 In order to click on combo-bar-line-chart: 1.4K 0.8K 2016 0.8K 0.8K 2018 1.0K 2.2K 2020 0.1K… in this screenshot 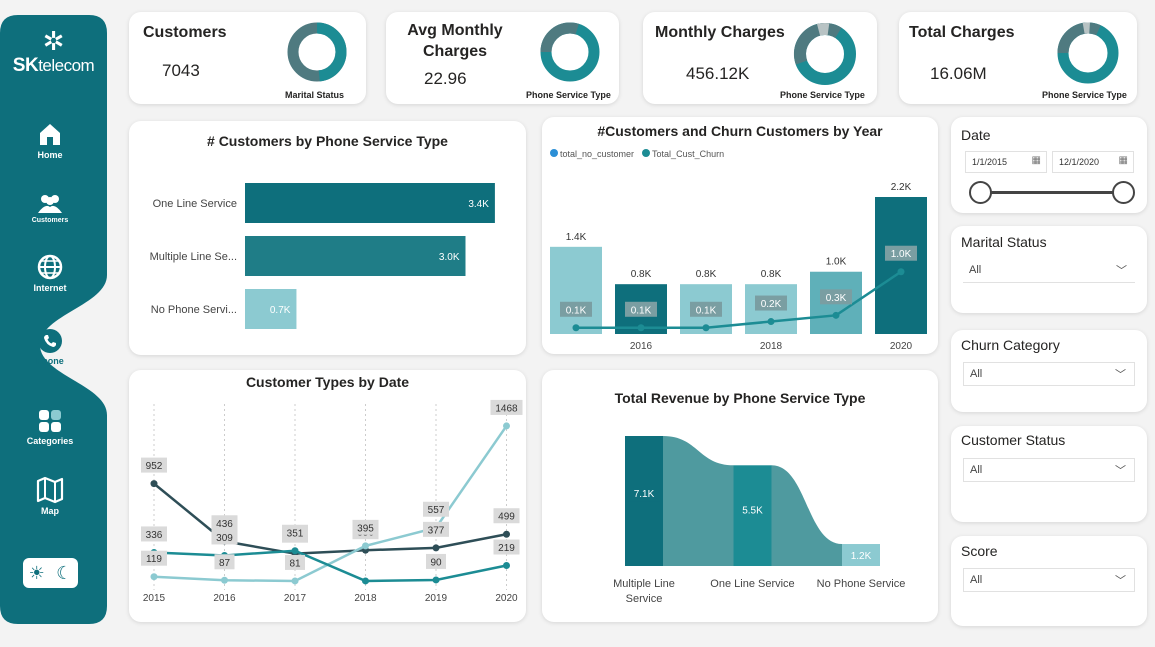, I will do `click(740, 235)`.